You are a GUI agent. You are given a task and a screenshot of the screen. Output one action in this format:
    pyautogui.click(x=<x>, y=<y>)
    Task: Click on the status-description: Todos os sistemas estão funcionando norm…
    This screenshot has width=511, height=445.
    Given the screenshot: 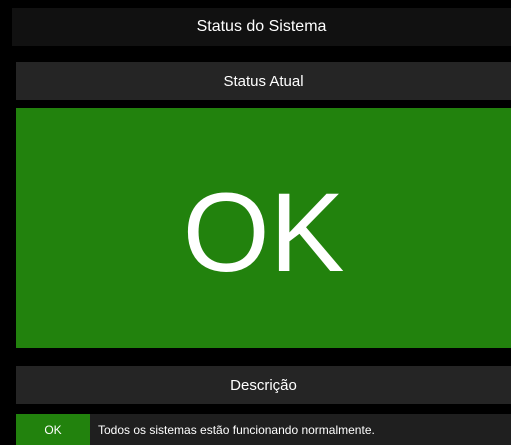 What is the action you would take?
    pyautogui.click(x=236, y=429)
    